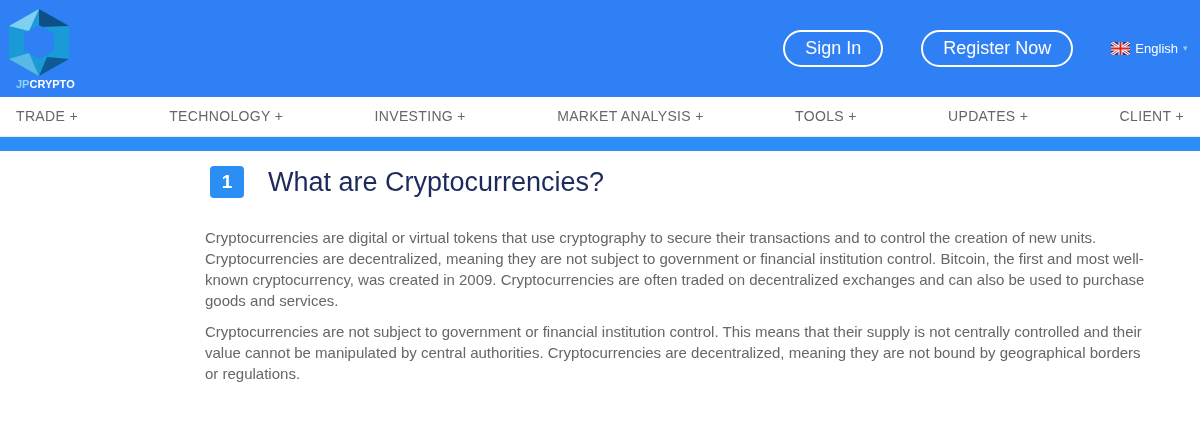  Describe the element at coordinates (226, 116) in the screenshot. I see `nav-item: TECHNOLOGY +` at that location.